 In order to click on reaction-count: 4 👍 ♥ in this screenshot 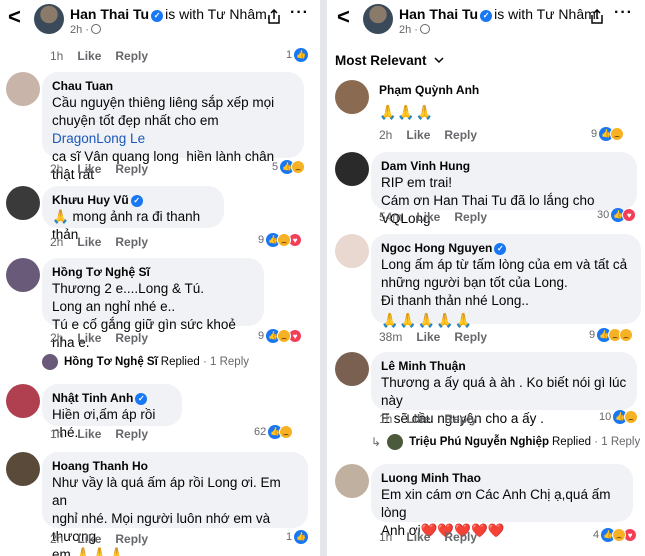, I will do `click(615, 535)`.